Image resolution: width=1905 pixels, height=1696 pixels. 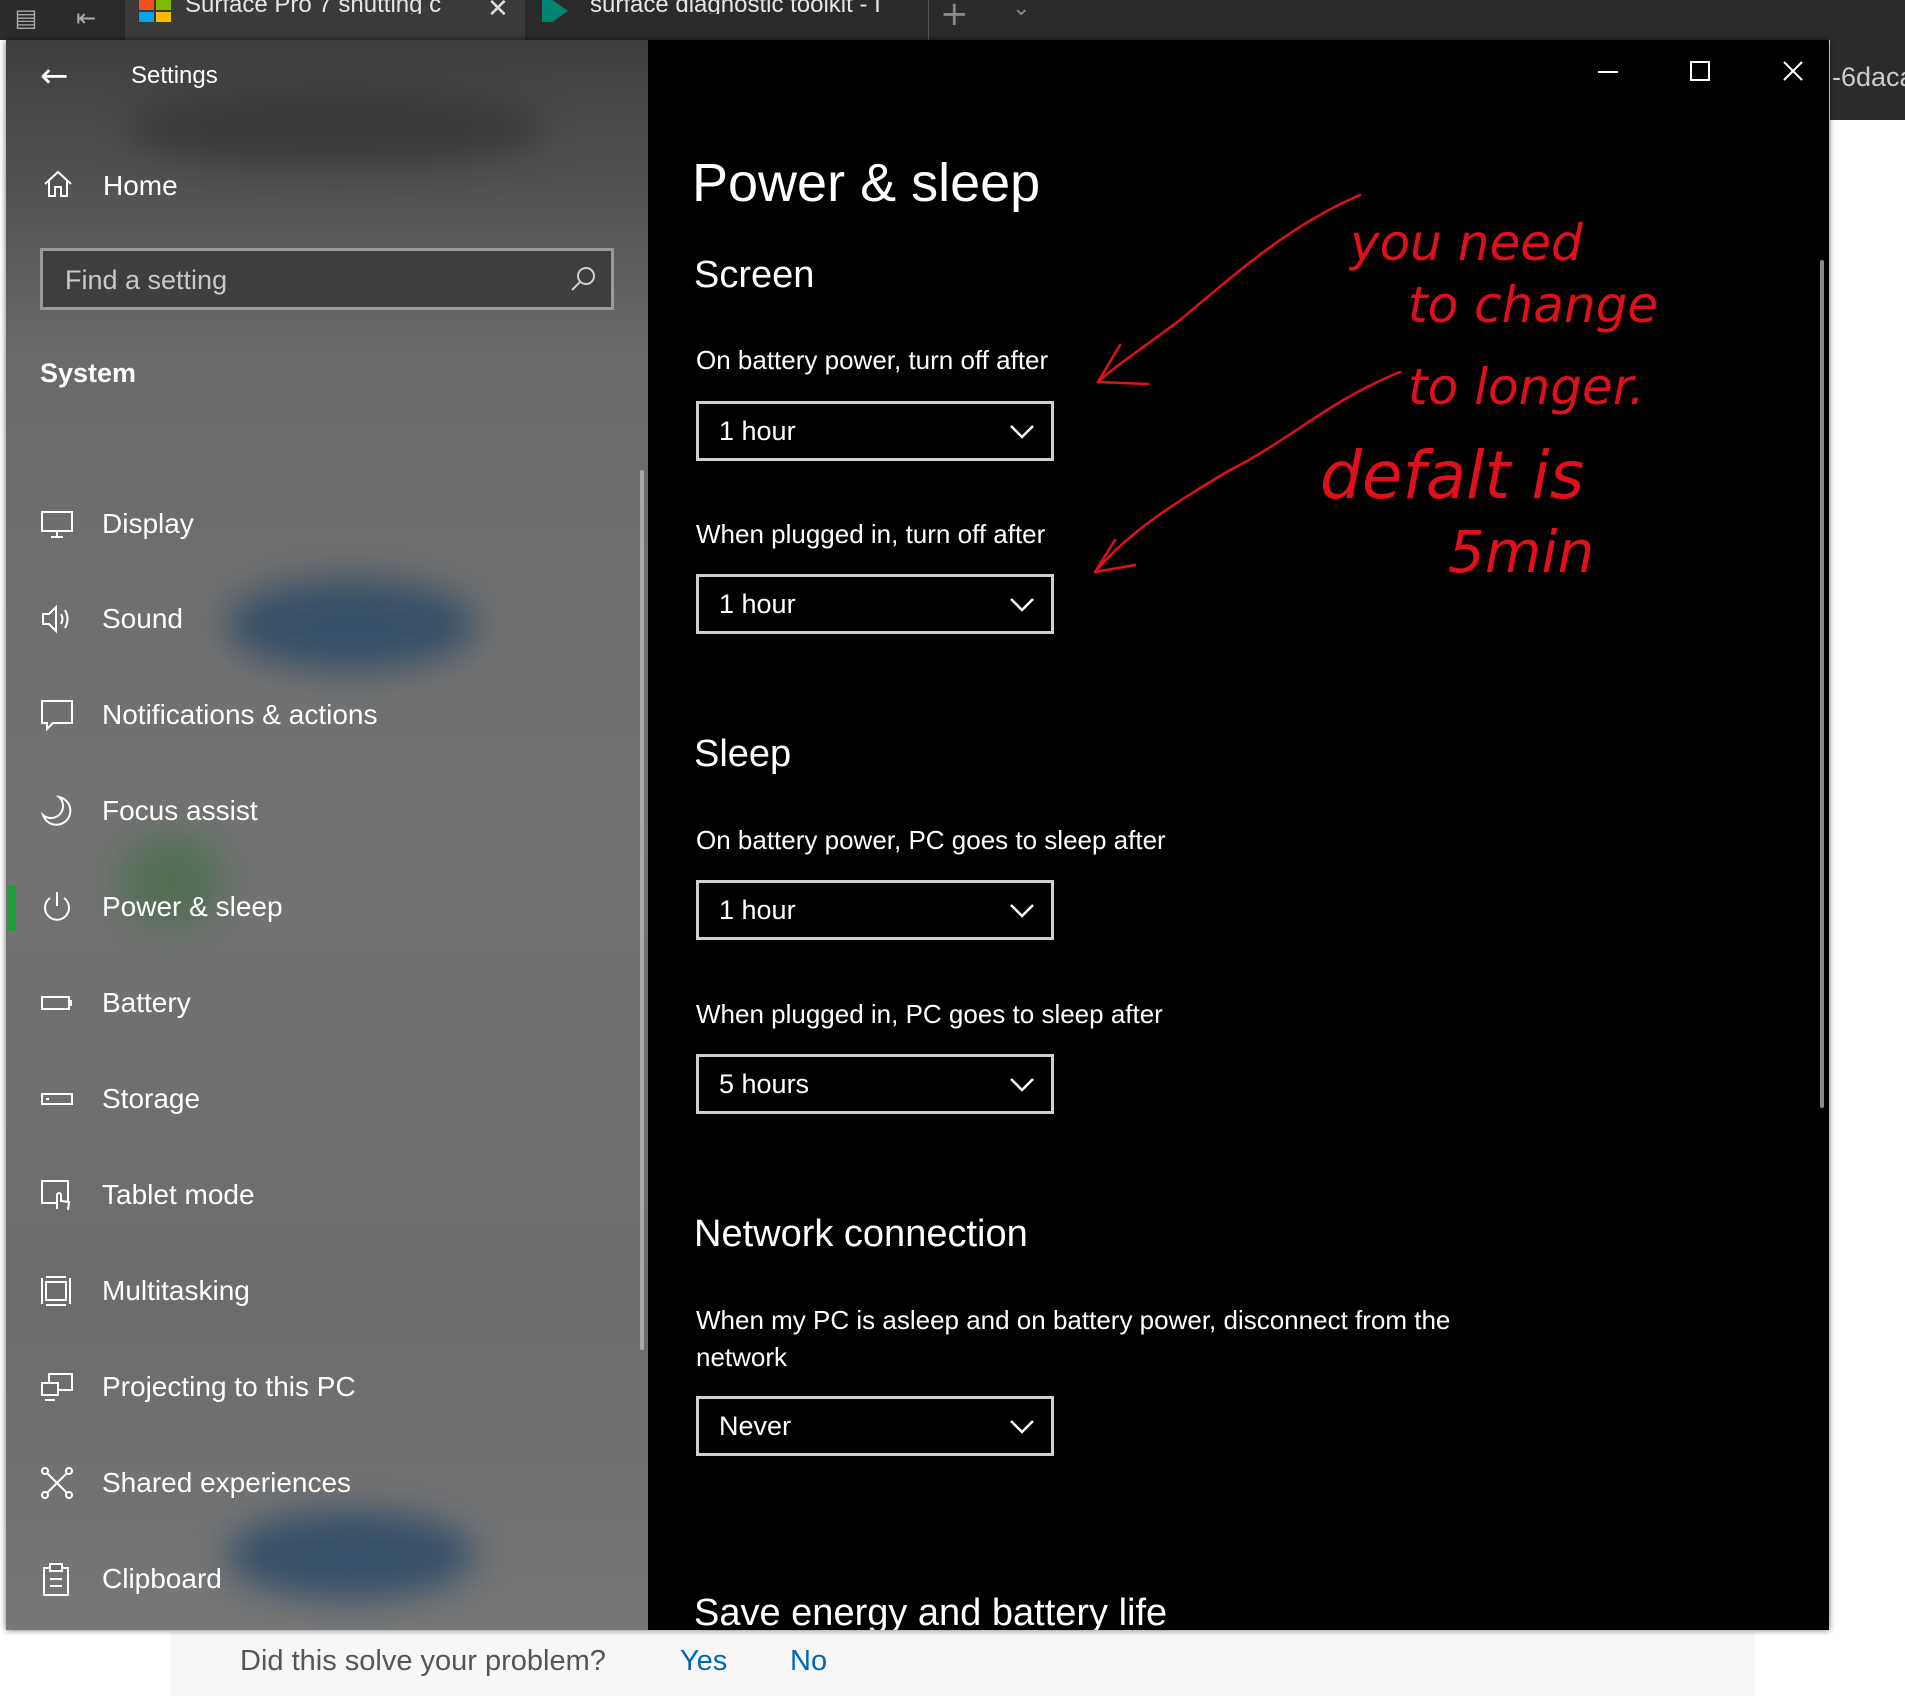 I want to click on projecting-icon, so click(x=57, y=1387).